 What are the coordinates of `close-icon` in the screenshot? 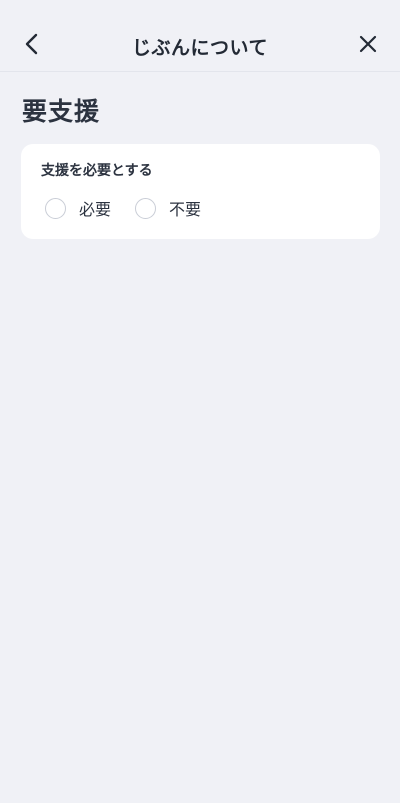 It's located at (368, 44).